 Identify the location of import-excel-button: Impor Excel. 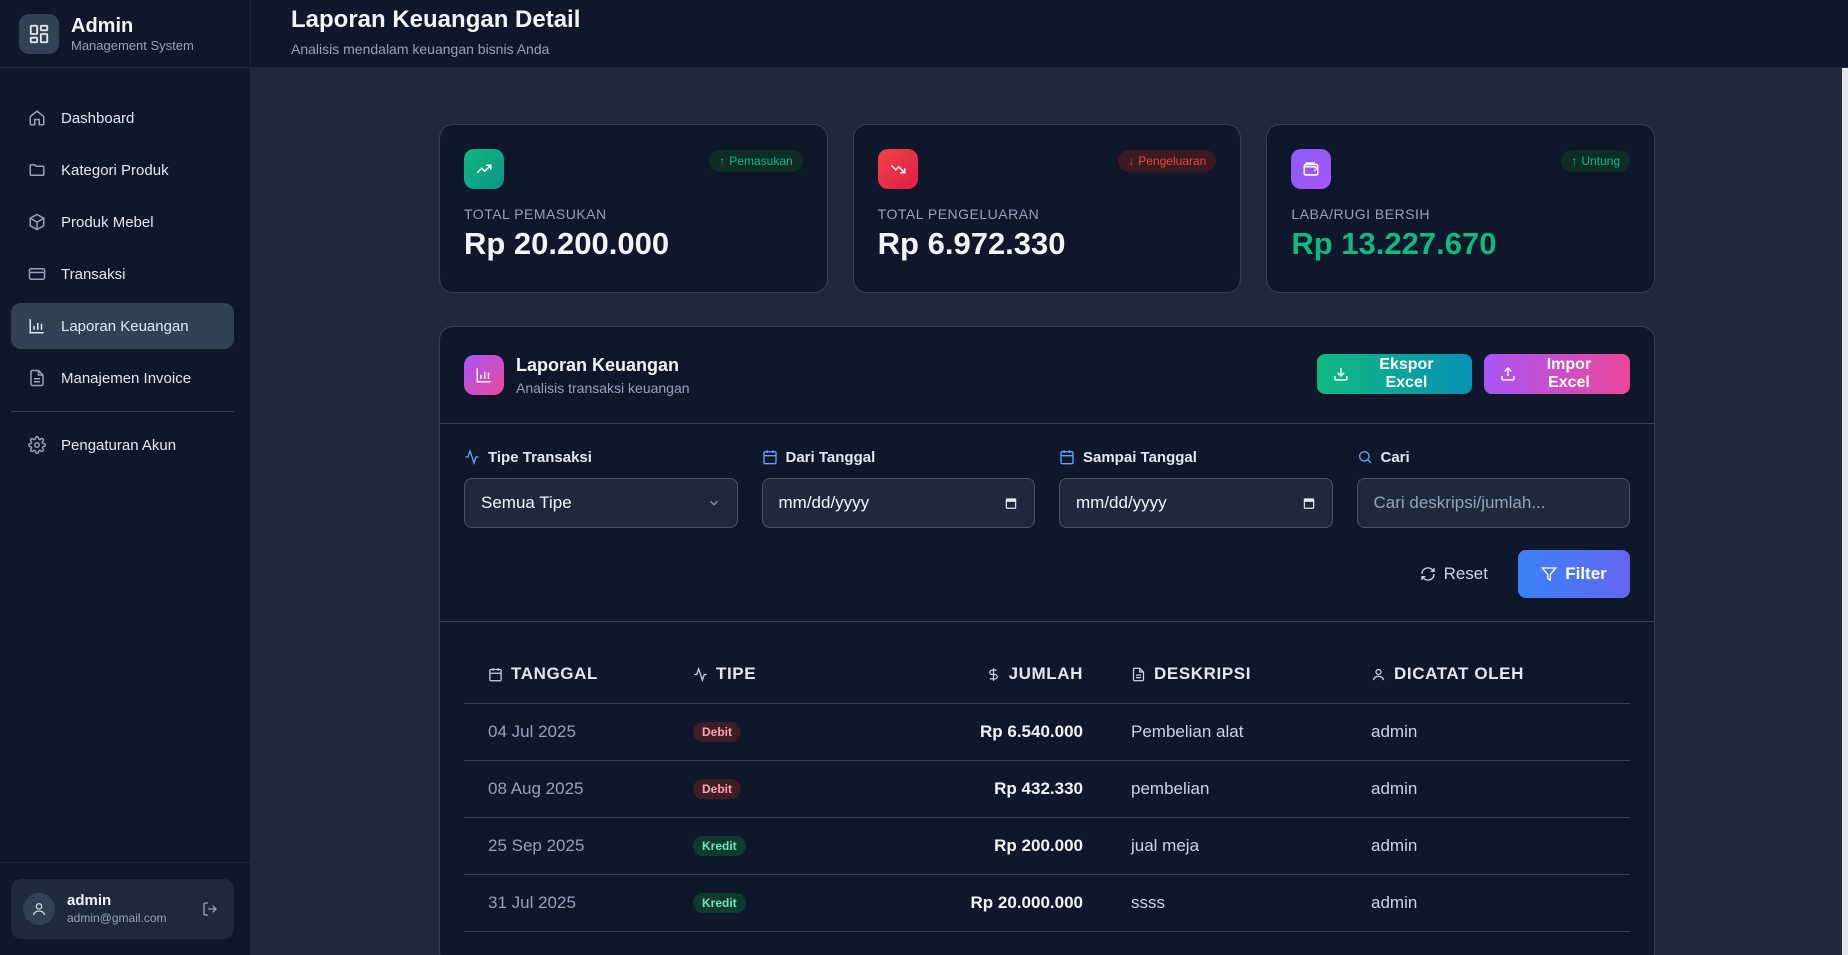
(1557, 374).